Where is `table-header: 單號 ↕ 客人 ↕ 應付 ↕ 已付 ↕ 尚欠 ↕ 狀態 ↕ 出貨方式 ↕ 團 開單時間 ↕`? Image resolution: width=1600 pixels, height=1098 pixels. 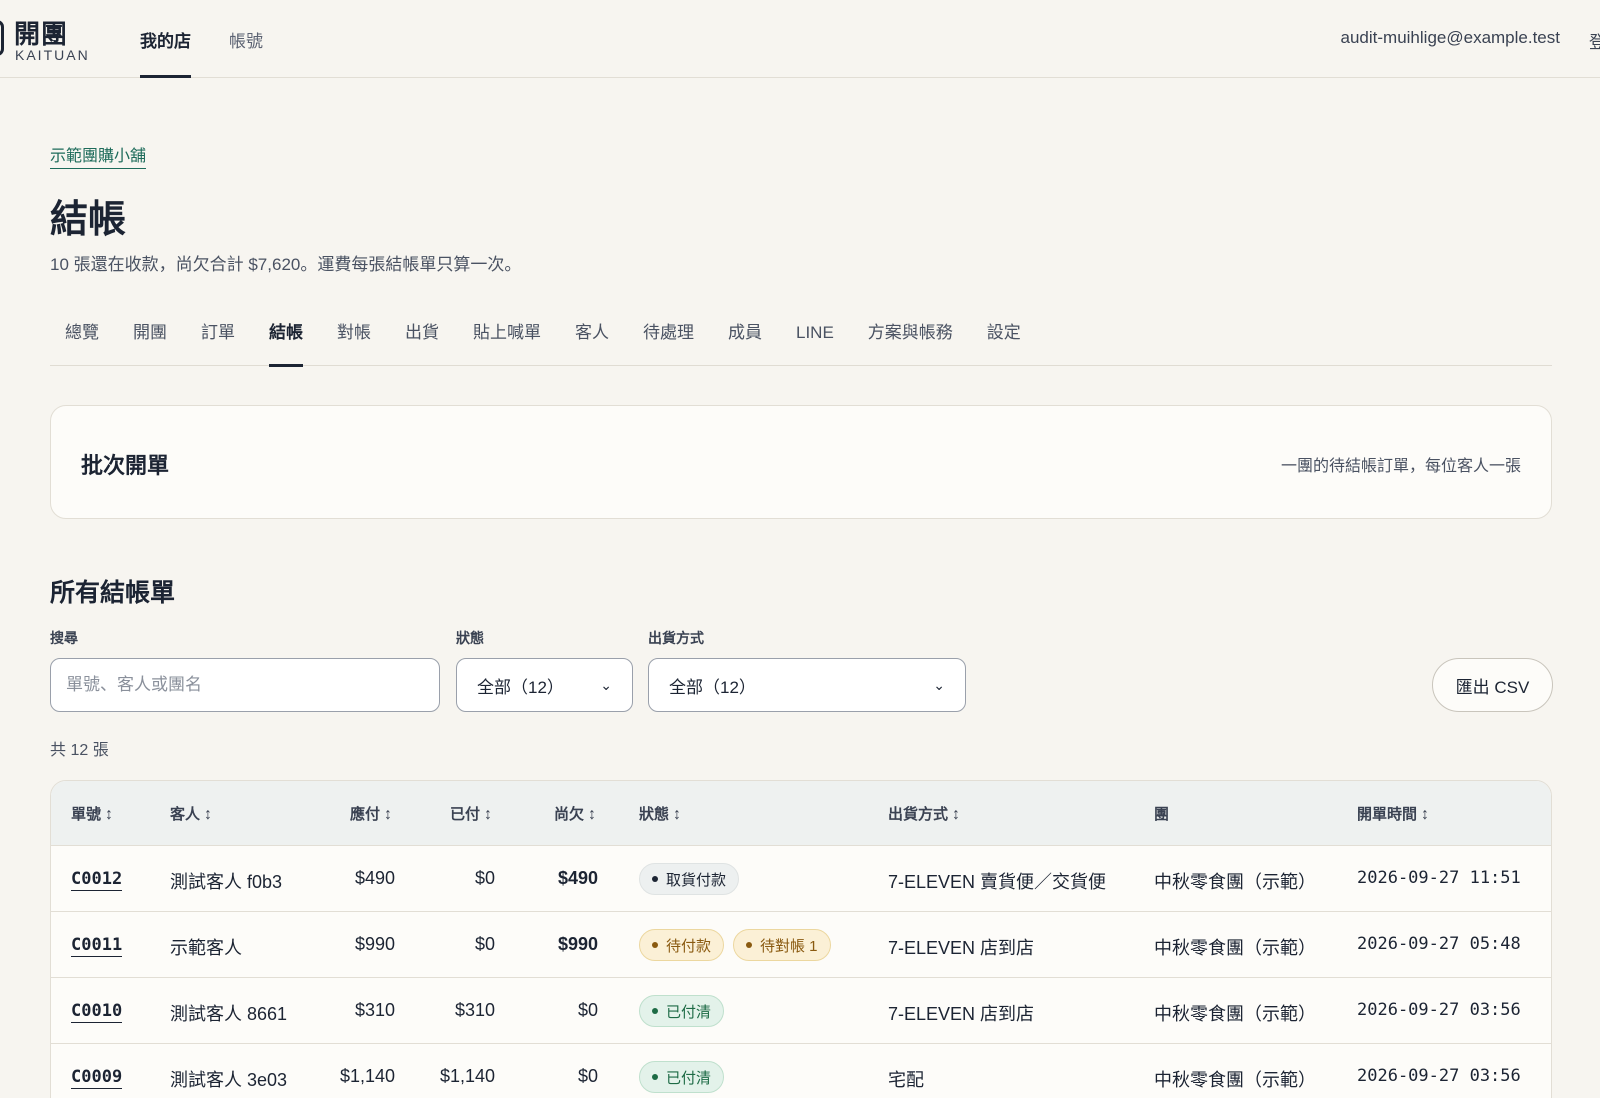
table-header: 單號 ↕ 客人 ↕ 應付 ↕ 已付 ↕ 尚欠 ↕ 狀態 ↕ 出貨方式 ↕ 團 開單時間 ↕ is located at coordinates (801, 813).